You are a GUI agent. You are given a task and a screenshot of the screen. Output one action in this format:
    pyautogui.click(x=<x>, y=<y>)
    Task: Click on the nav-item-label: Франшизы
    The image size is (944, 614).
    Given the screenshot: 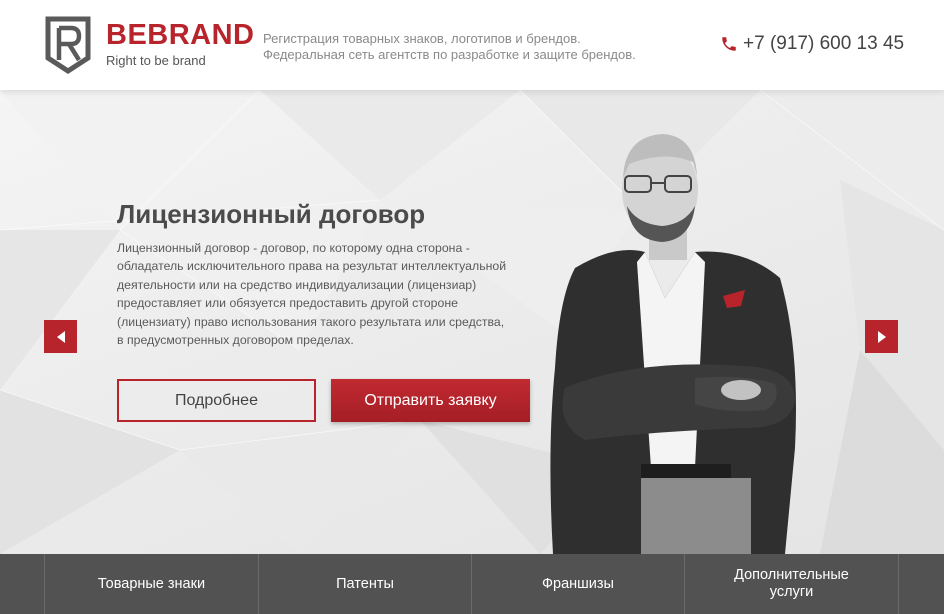 What is the action you would take?
    pyautogui.click(x=578, y=583)
    